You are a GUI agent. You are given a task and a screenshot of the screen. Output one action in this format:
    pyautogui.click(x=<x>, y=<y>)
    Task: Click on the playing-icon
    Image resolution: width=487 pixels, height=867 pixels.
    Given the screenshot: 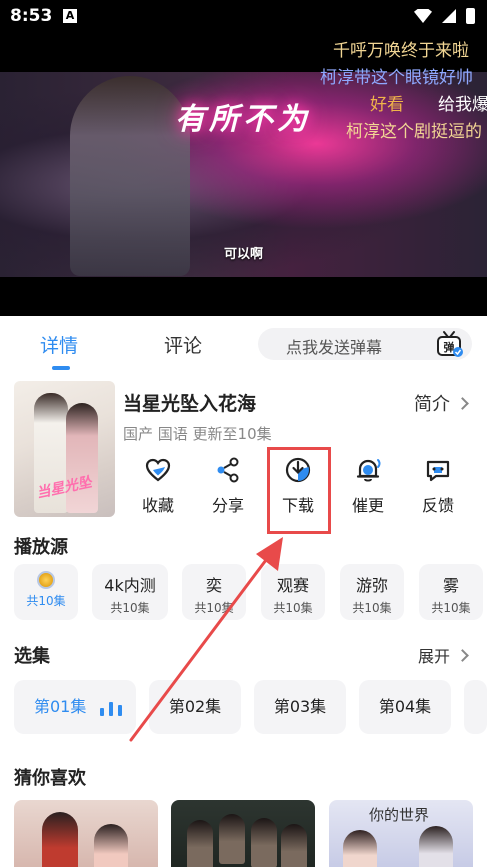 What is the action you would take?
    pyautogui.click(x=111, y=708)
    